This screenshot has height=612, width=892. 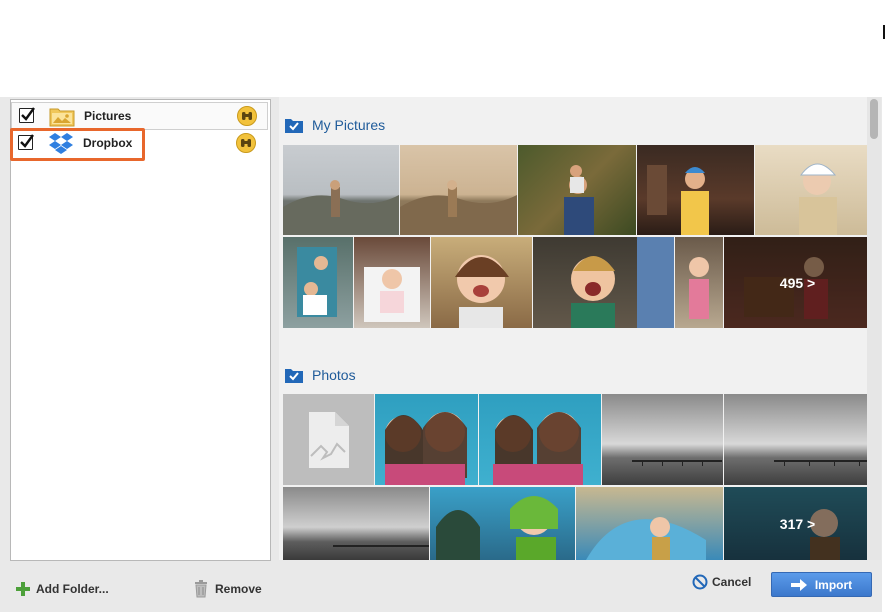 What do you see at coordinates (108, 143) in the screenshot?
I see `source-label: Dropbox` at bounding box center [108, 143].